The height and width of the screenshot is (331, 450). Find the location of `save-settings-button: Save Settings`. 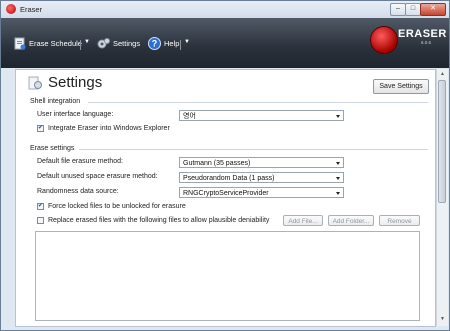

save-settings-button: Save Settings is located at coordinates (401, 86).